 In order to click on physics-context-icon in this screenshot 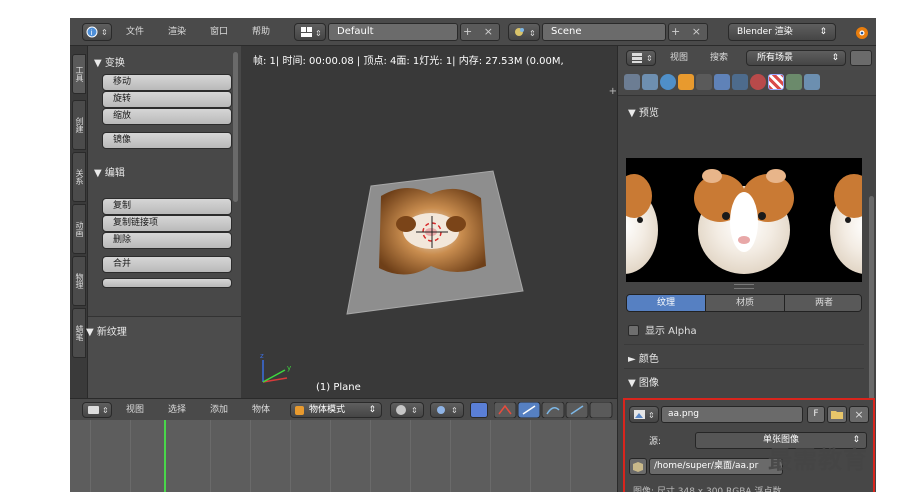, I will do `click(812, 82)`.